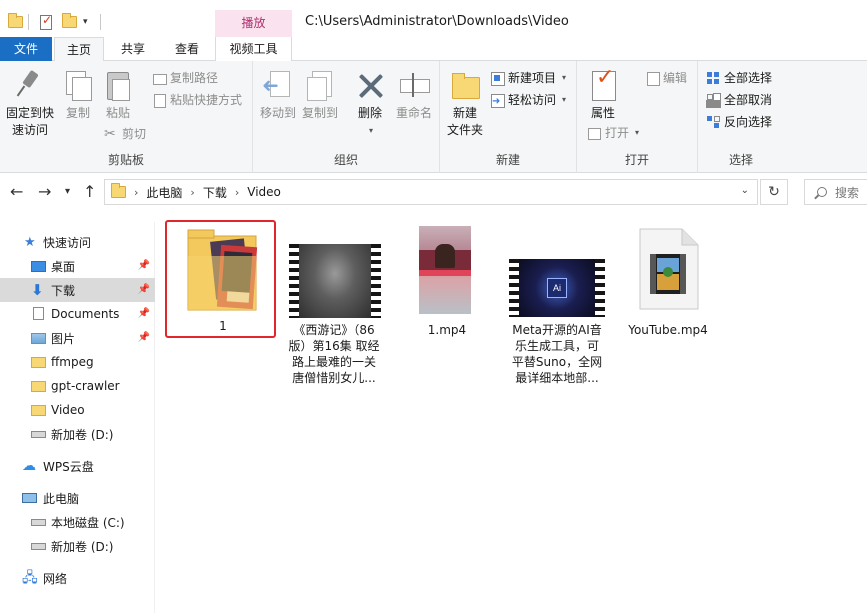 The height and width of the screenshot is (613, 867). What do you see at coordinates (29, 130) in the screenshot?
I see `pin-quick-access-label-2: 速访问` at bounding box center [29, 130].